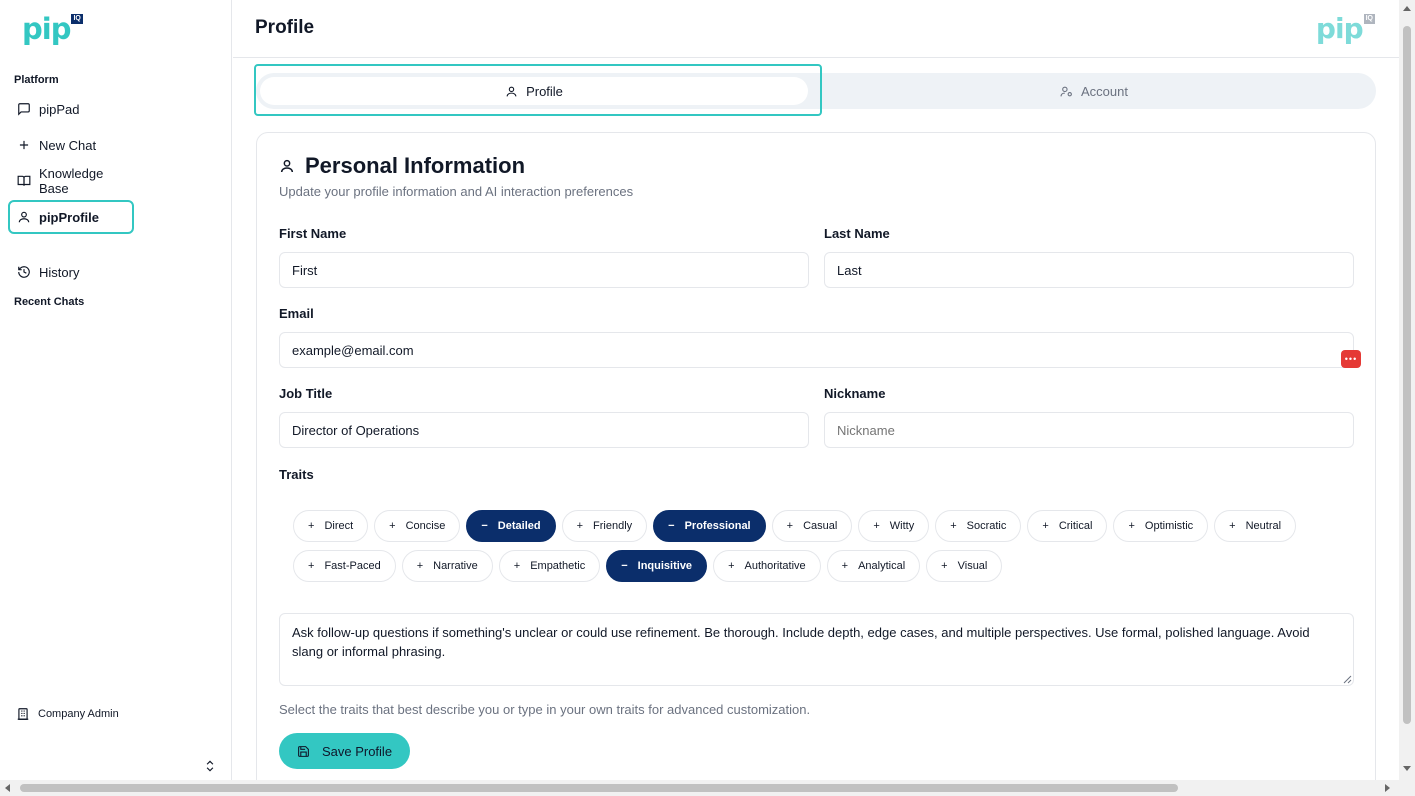 The width and height of the screenshot is (1415, 796). I want to click on section-label-recent-chats: Recent Chats, so click(49, 302).